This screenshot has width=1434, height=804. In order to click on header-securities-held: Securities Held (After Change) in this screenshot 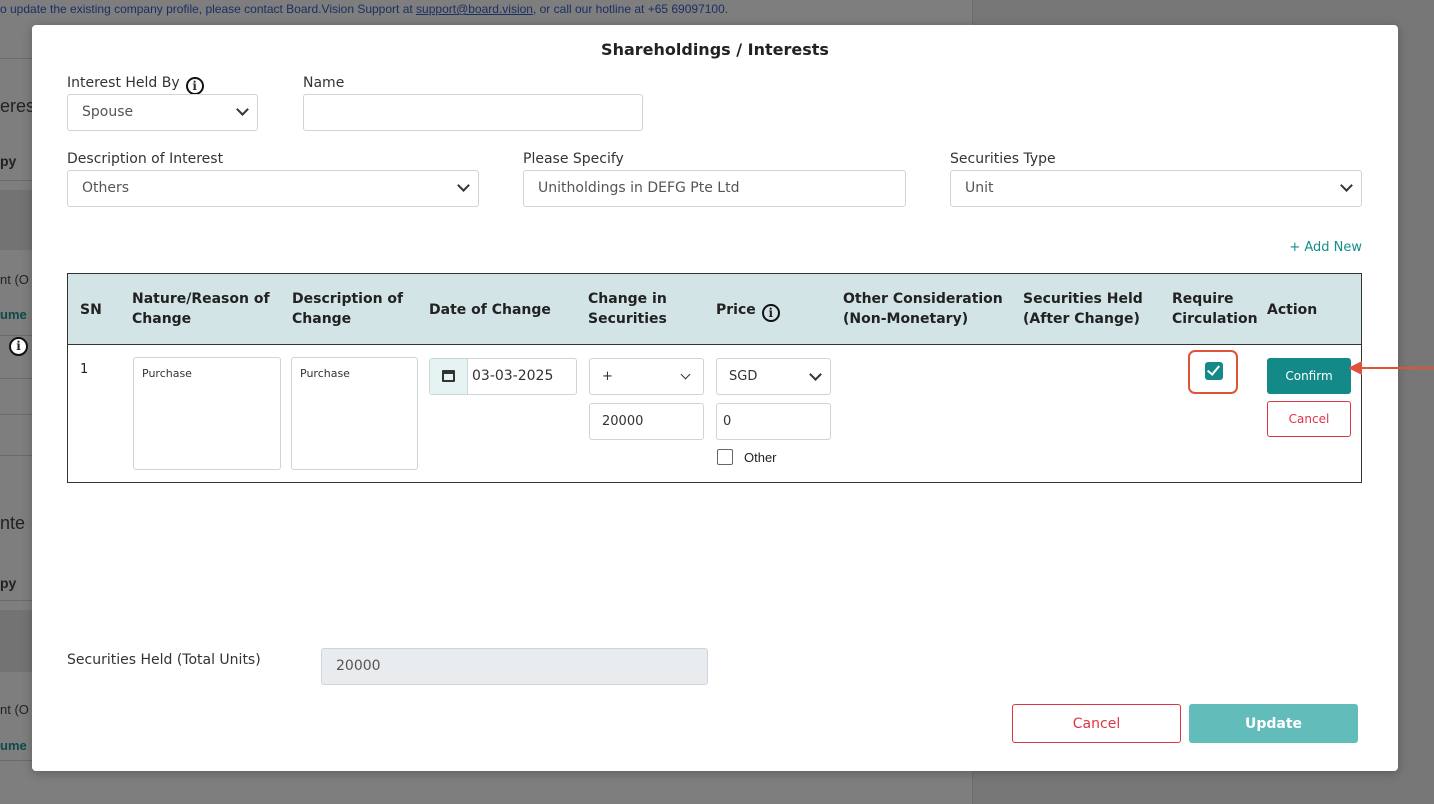, I will do `click(1083, 309)`.